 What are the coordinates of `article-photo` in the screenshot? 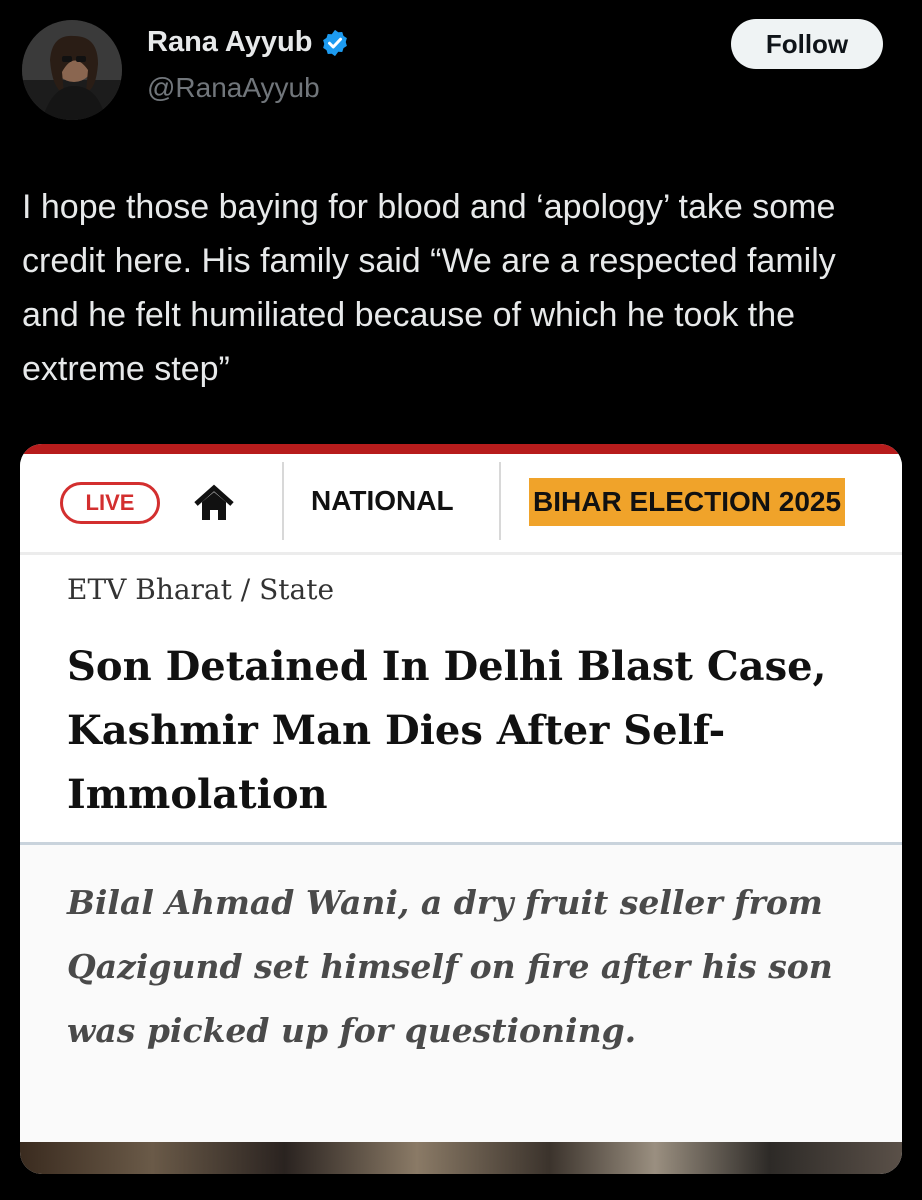 It's located at (461, 1158).